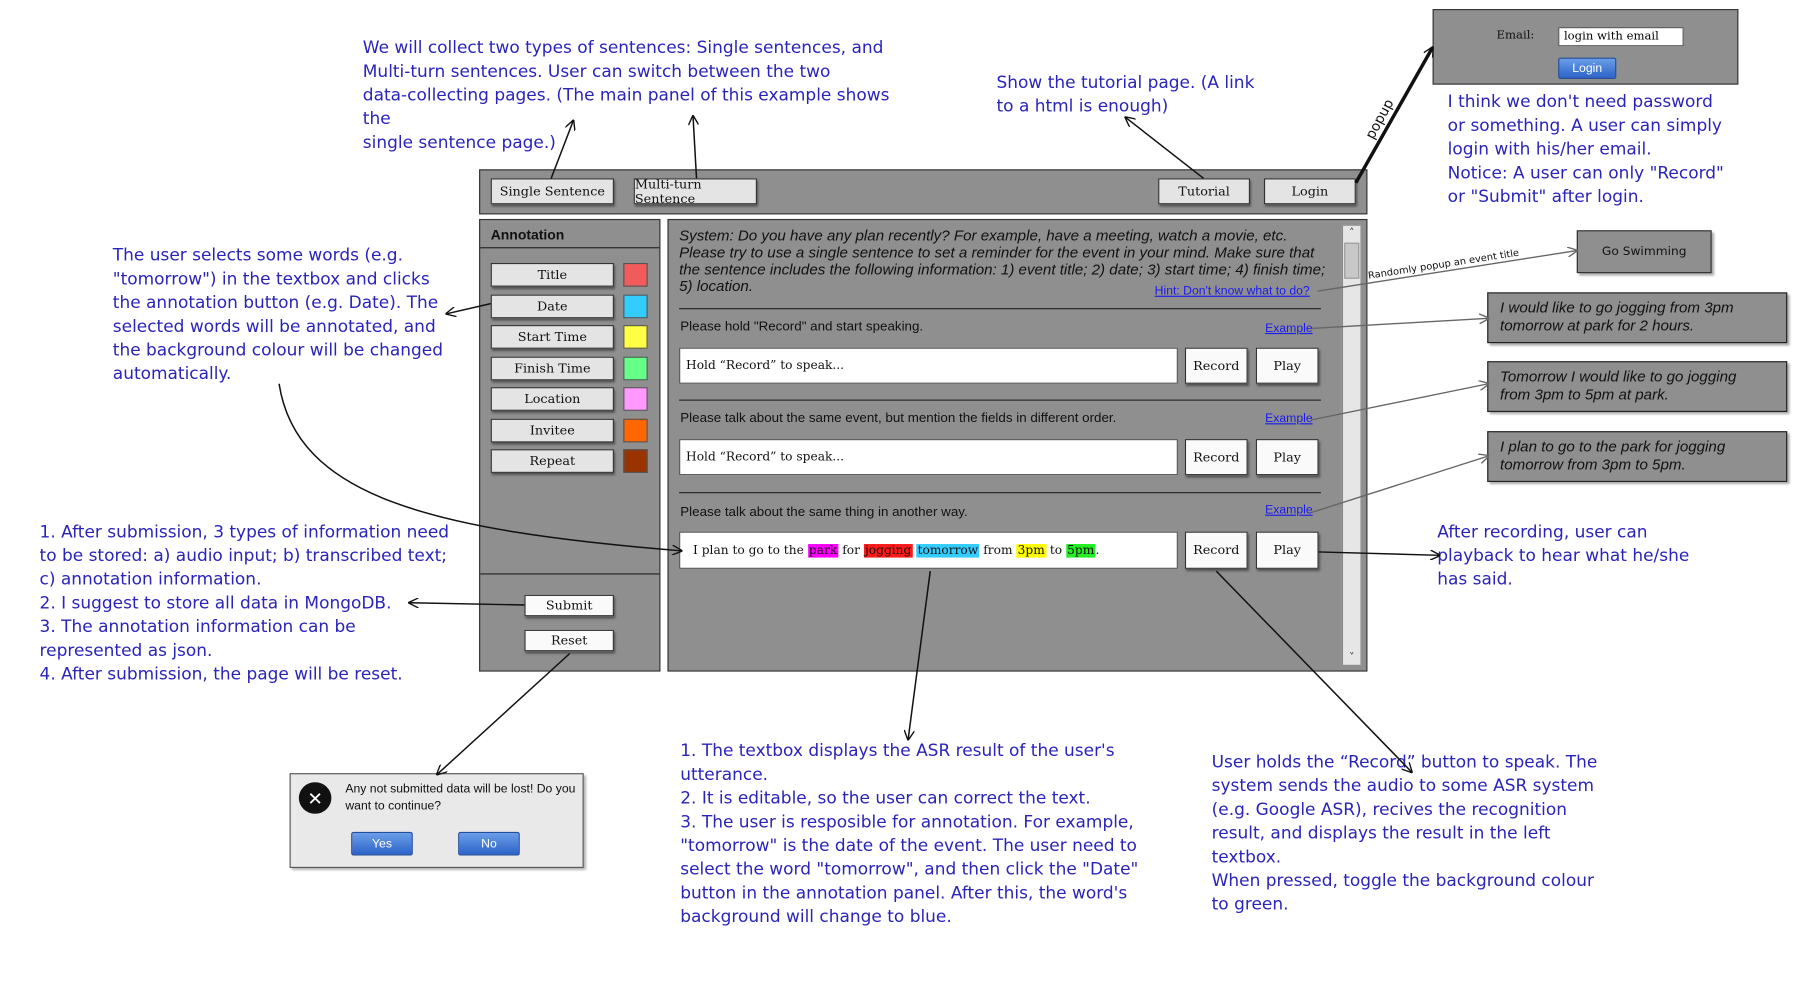 This screenshot has width=1800, height=1000. I want to click on email-label: Email:, so click(1515, 35).